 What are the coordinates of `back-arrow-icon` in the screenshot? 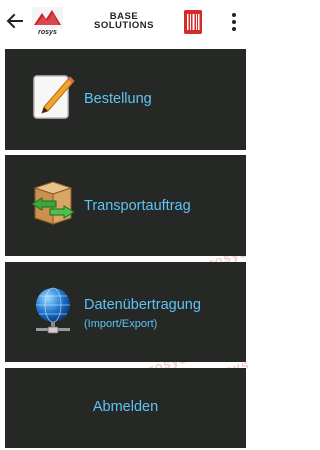 It's located at (15, 21).